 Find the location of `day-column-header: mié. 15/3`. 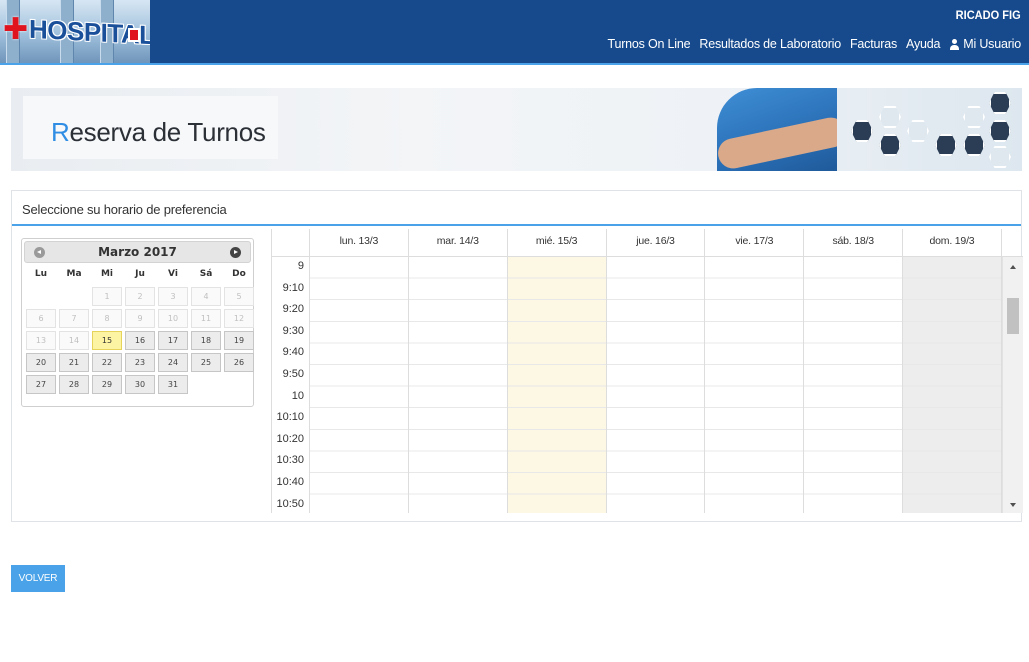

day-column-header: mié. 15/3 is located at coordinates (557, 242).